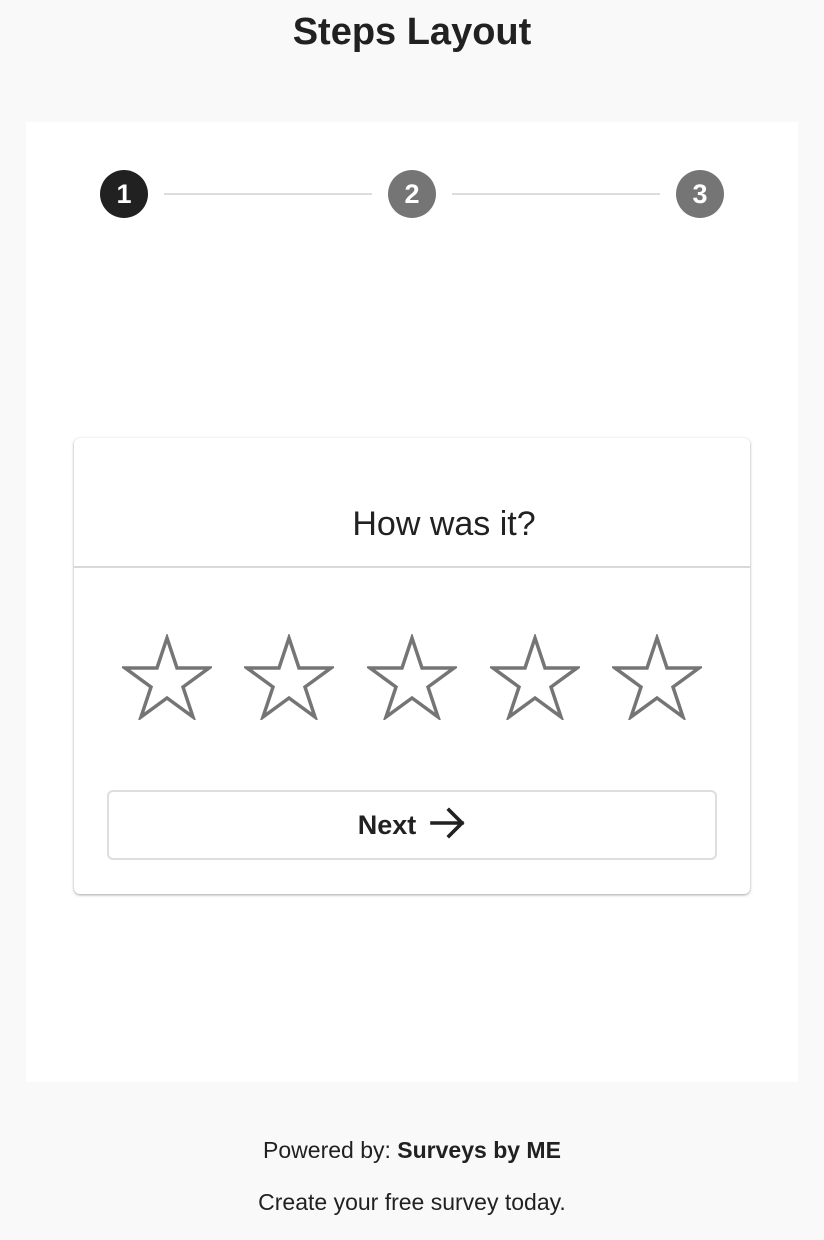 This screenshot has width=824, height=1240. I want to click on question-title: How was it?, so click(444, 524).